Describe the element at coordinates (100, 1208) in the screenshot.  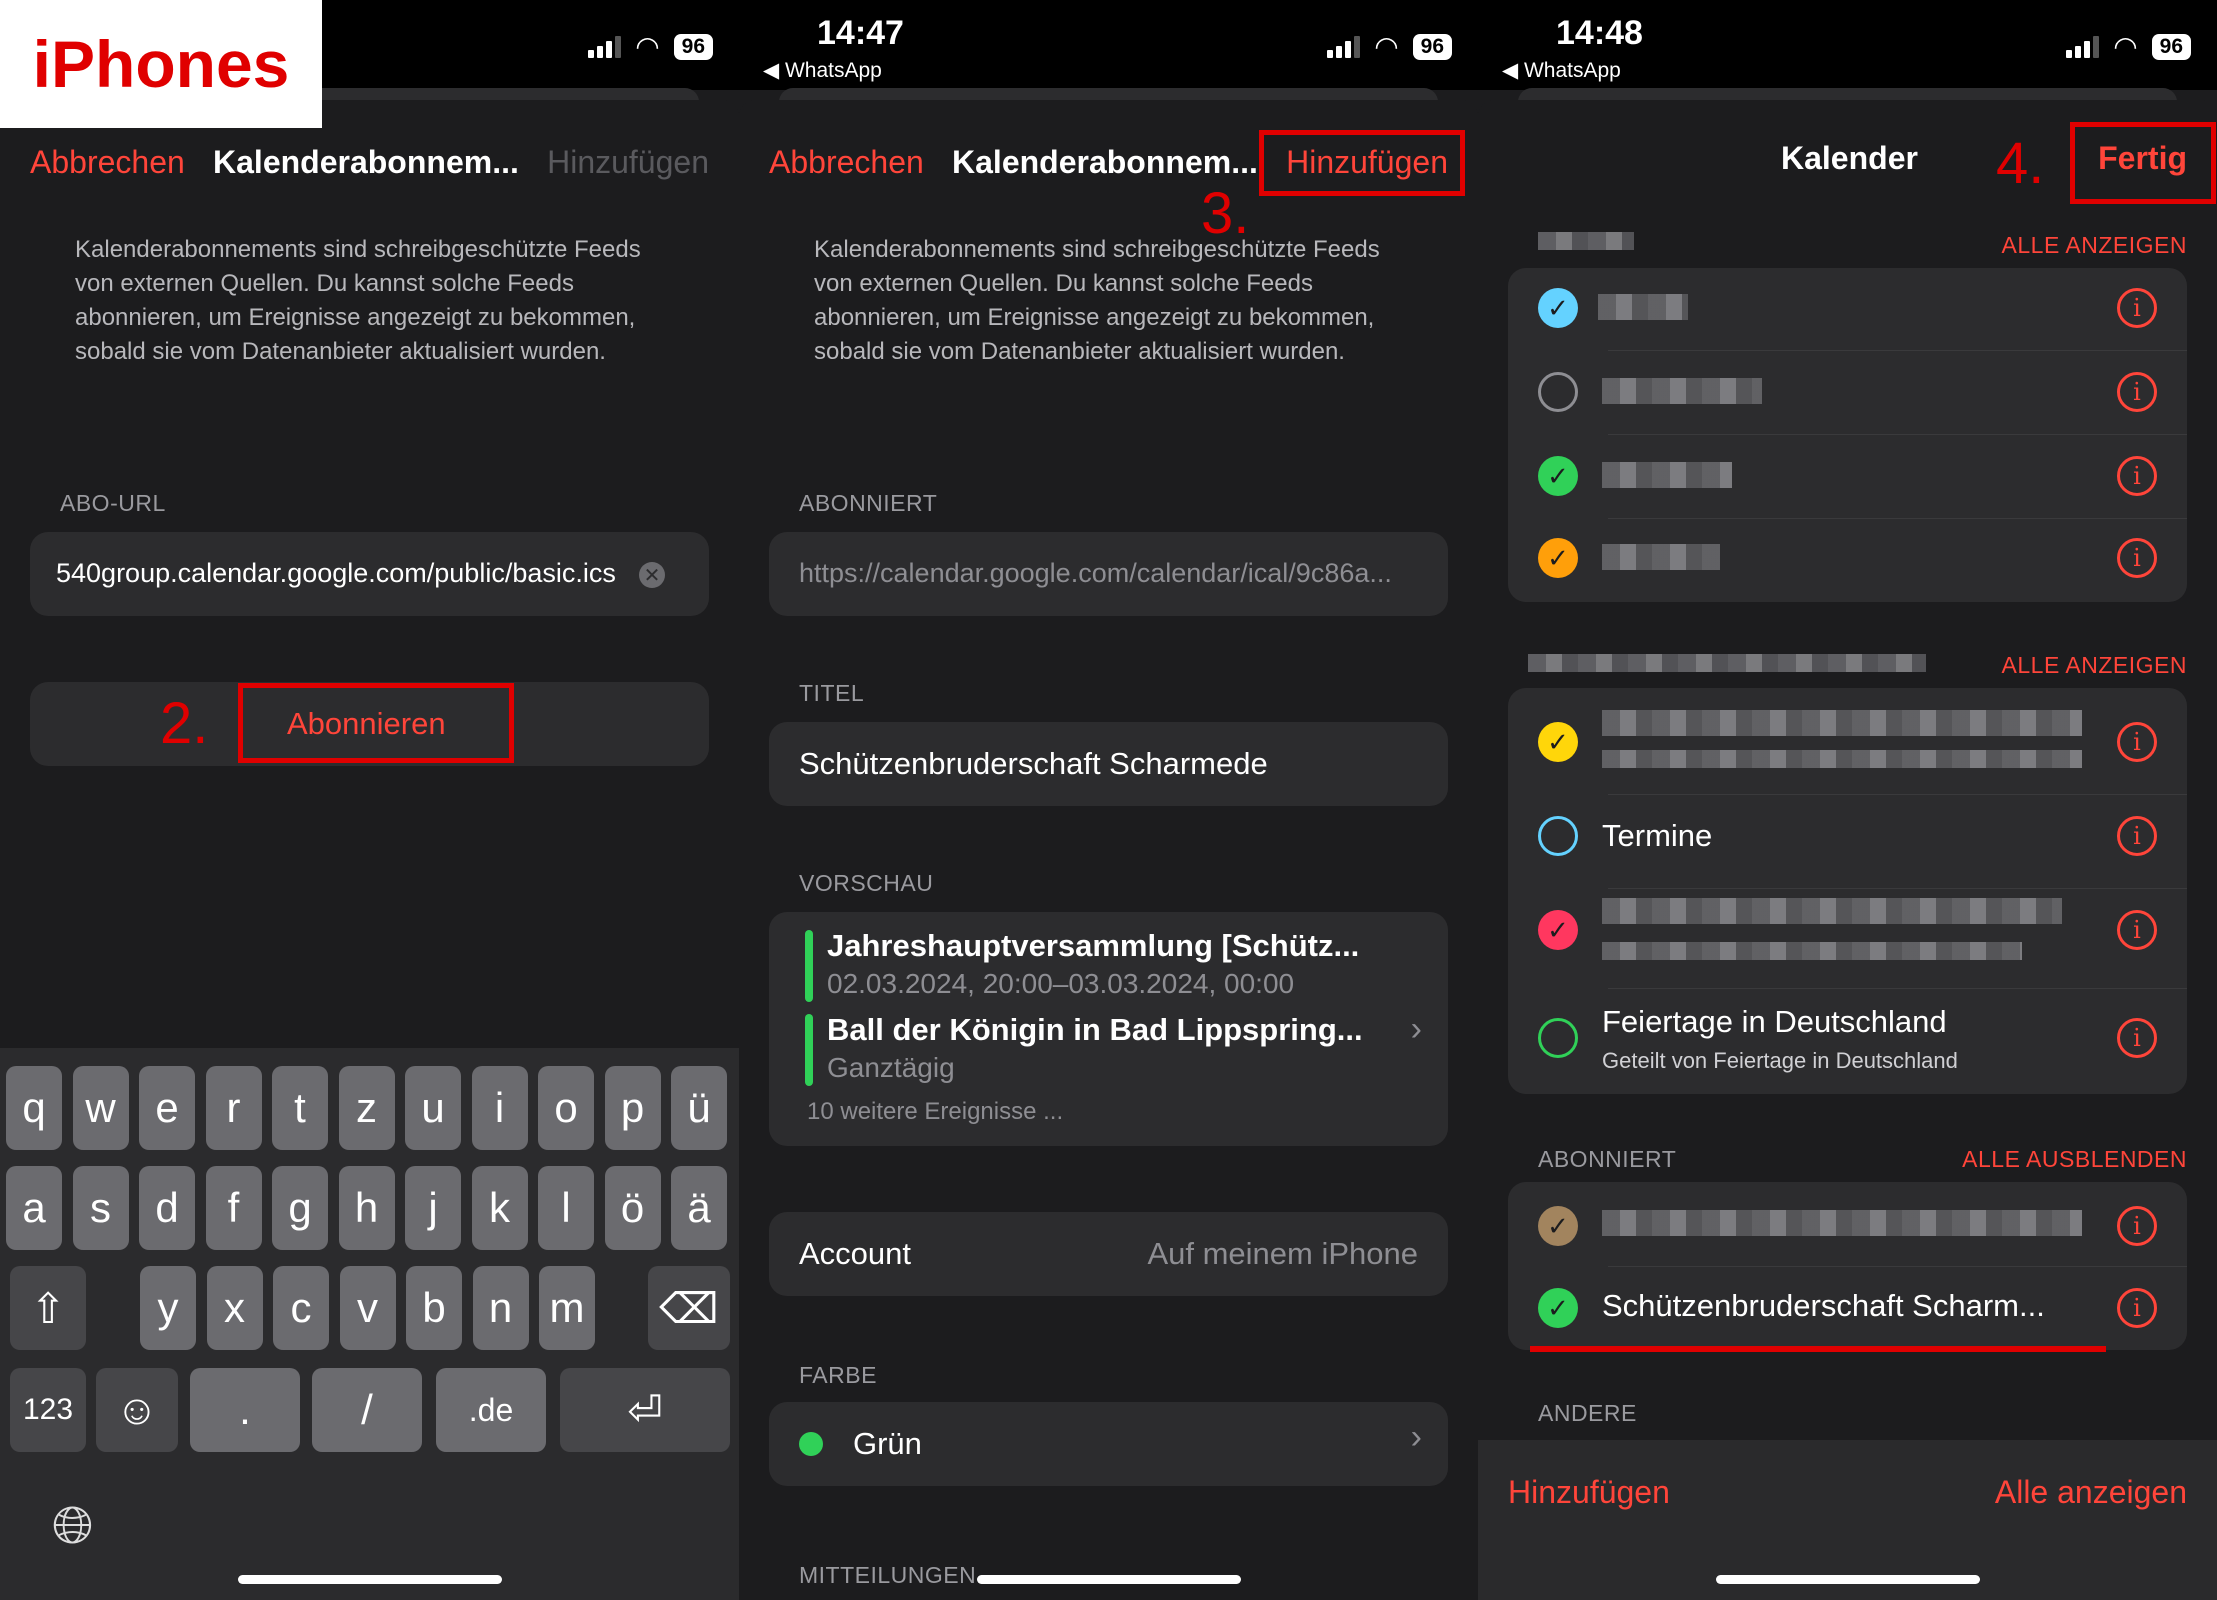
I see `key-1: s` at that location.